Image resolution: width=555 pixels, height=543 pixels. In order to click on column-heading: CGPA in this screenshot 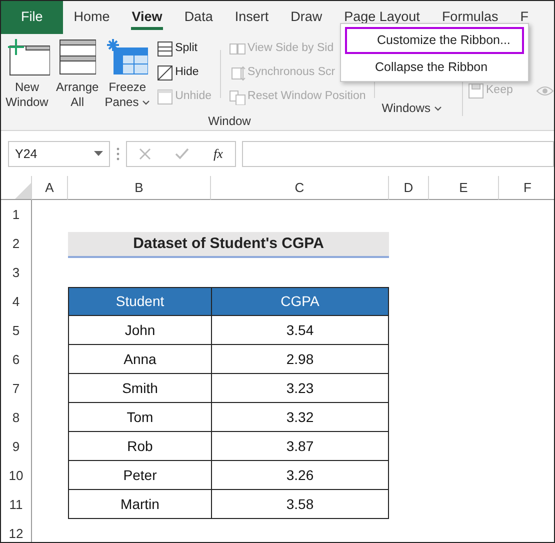, I will do `click(300, 301)`.